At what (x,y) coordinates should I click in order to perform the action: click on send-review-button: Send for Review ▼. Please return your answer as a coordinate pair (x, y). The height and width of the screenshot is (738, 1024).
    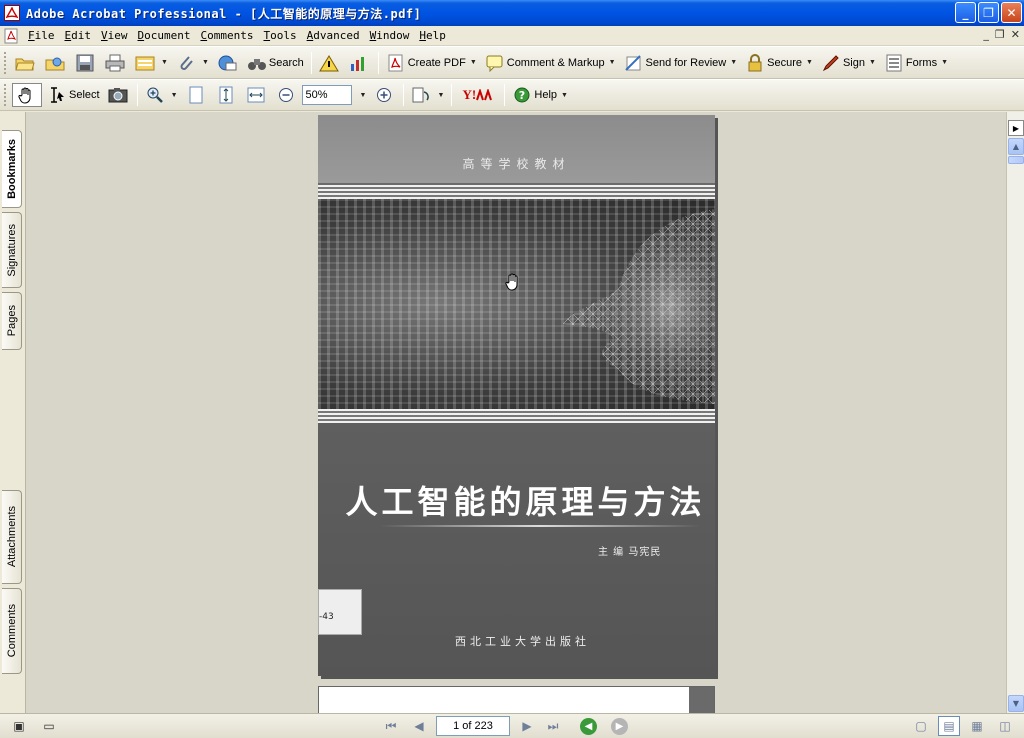
    Looking at the image, I should click on (681, 63).